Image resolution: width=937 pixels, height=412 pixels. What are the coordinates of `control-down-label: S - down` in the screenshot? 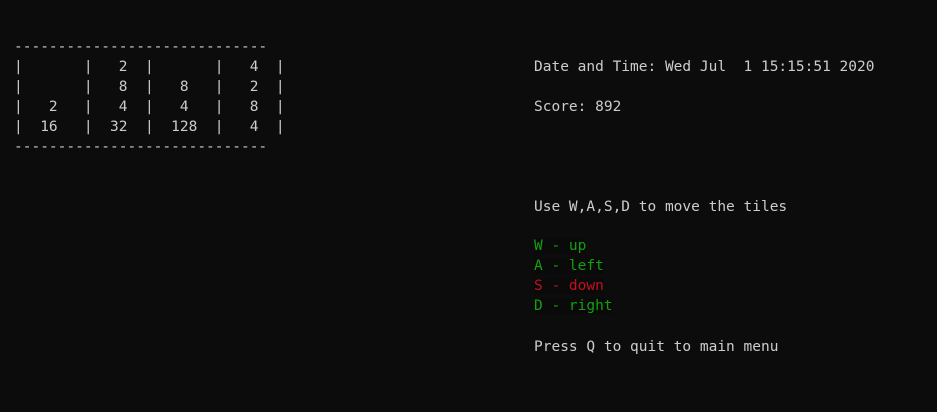 It's located at (569, 286).